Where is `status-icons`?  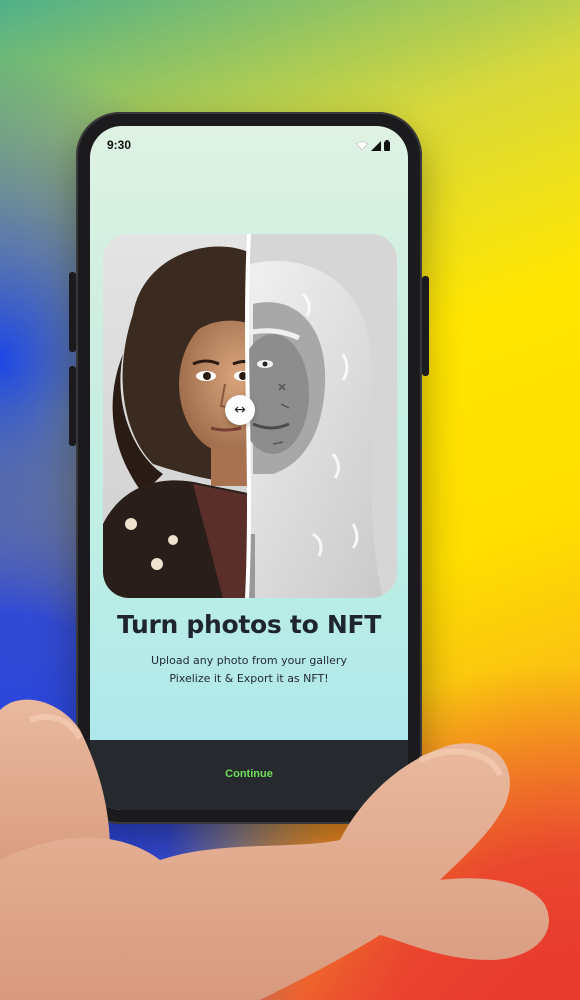 status-icons is located at coordinates (373, 145).